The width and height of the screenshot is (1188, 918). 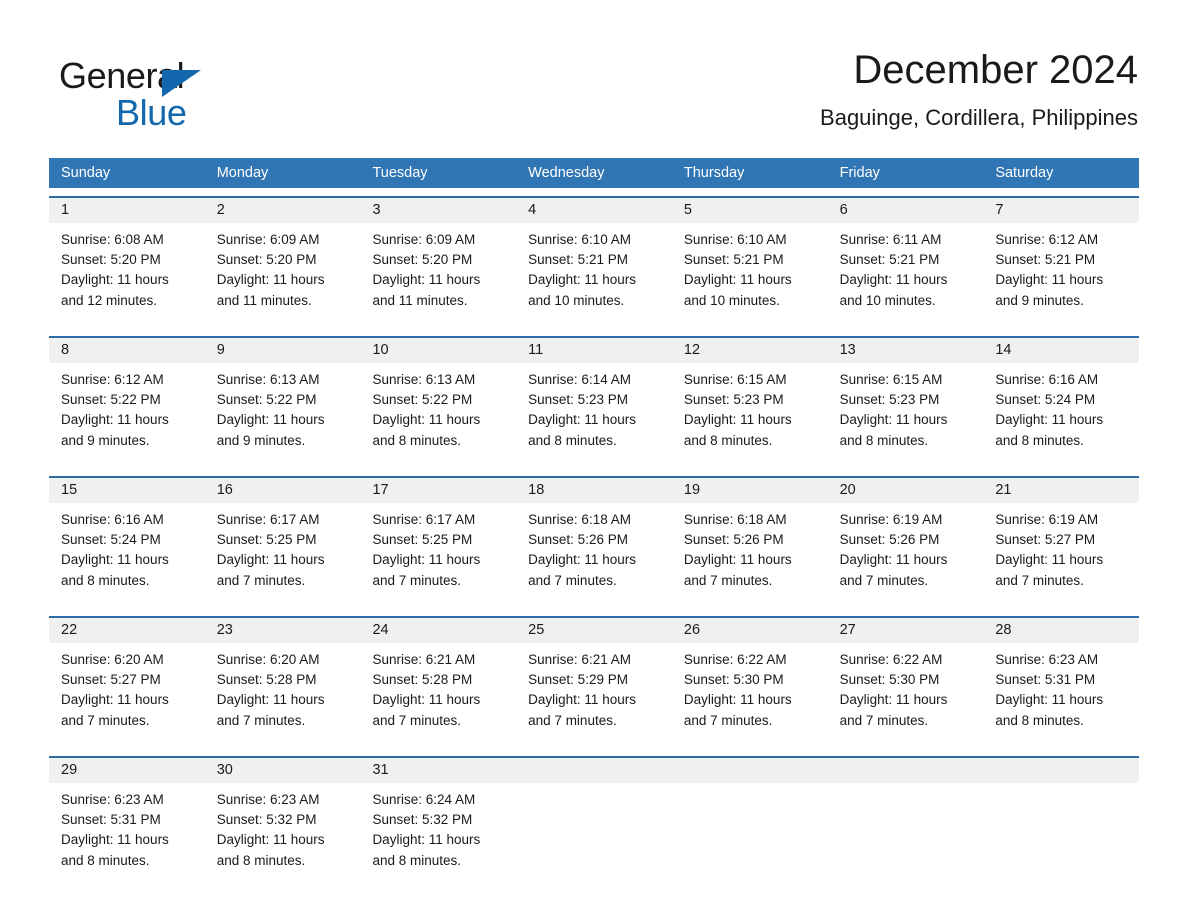 I want to click on day-number: 17, so click(x=438, y=490).